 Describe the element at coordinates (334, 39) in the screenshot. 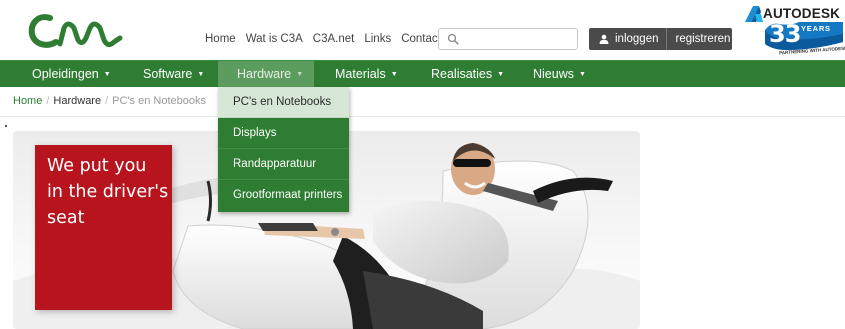

I see `top-link-c3a-net: C3A.net` at that location.